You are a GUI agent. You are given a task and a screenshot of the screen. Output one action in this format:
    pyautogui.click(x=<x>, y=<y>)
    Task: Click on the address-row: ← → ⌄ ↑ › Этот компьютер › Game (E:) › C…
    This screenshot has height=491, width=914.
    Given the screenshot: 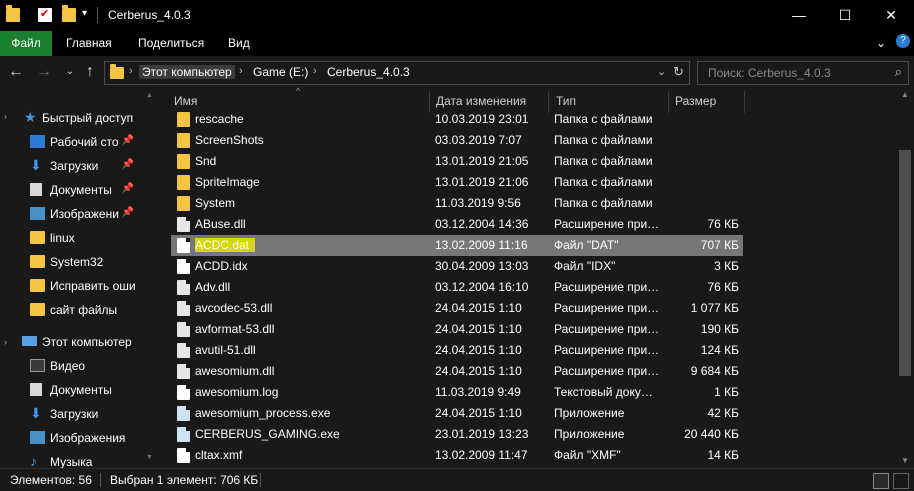 What is the action you would take?
    pyautogui.click(x=457, y=72)
    